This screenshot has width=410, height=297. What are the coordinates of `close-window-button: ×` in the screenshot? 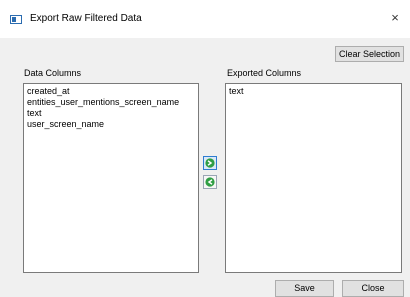 It's located at (395, 18).